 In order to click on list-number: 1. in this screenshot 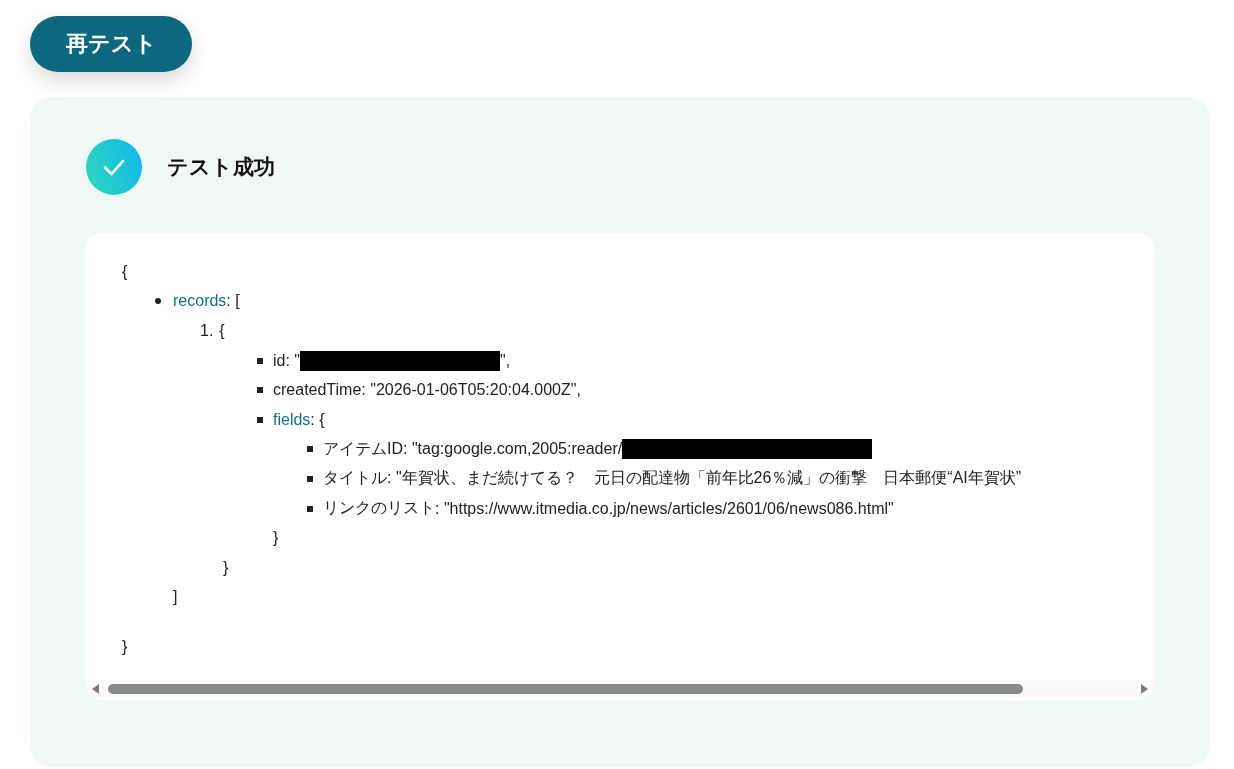, I will do `click(207, 331)`.